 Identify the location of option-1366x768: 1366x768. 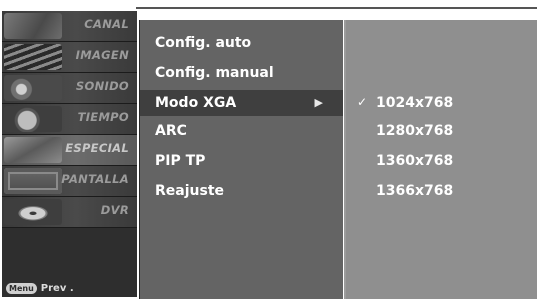
(441, 191).